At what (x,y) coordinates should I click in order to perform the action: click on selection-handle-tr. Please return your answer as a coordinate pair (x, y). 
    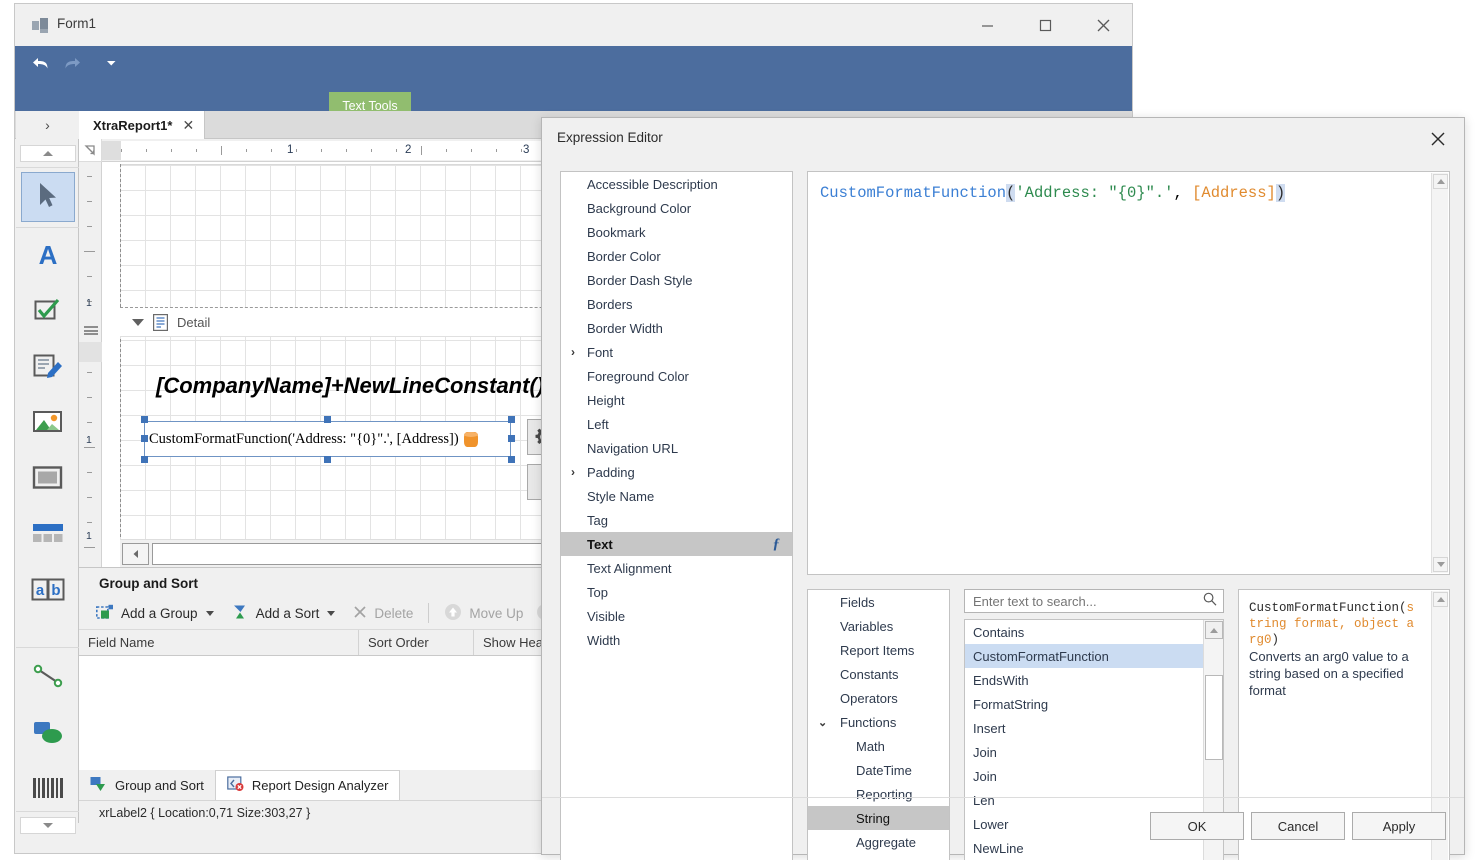
    Looking at the image, I should click on (511, 419).